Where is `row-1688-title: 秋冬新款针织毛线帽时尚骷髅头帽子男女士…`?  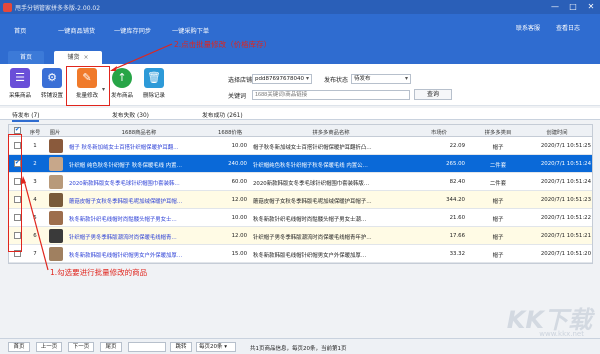 row-1688-title: 秋冬新款针织毛线帽时尚骷髅头帽子男女士… is located at coordinates (138, 219).